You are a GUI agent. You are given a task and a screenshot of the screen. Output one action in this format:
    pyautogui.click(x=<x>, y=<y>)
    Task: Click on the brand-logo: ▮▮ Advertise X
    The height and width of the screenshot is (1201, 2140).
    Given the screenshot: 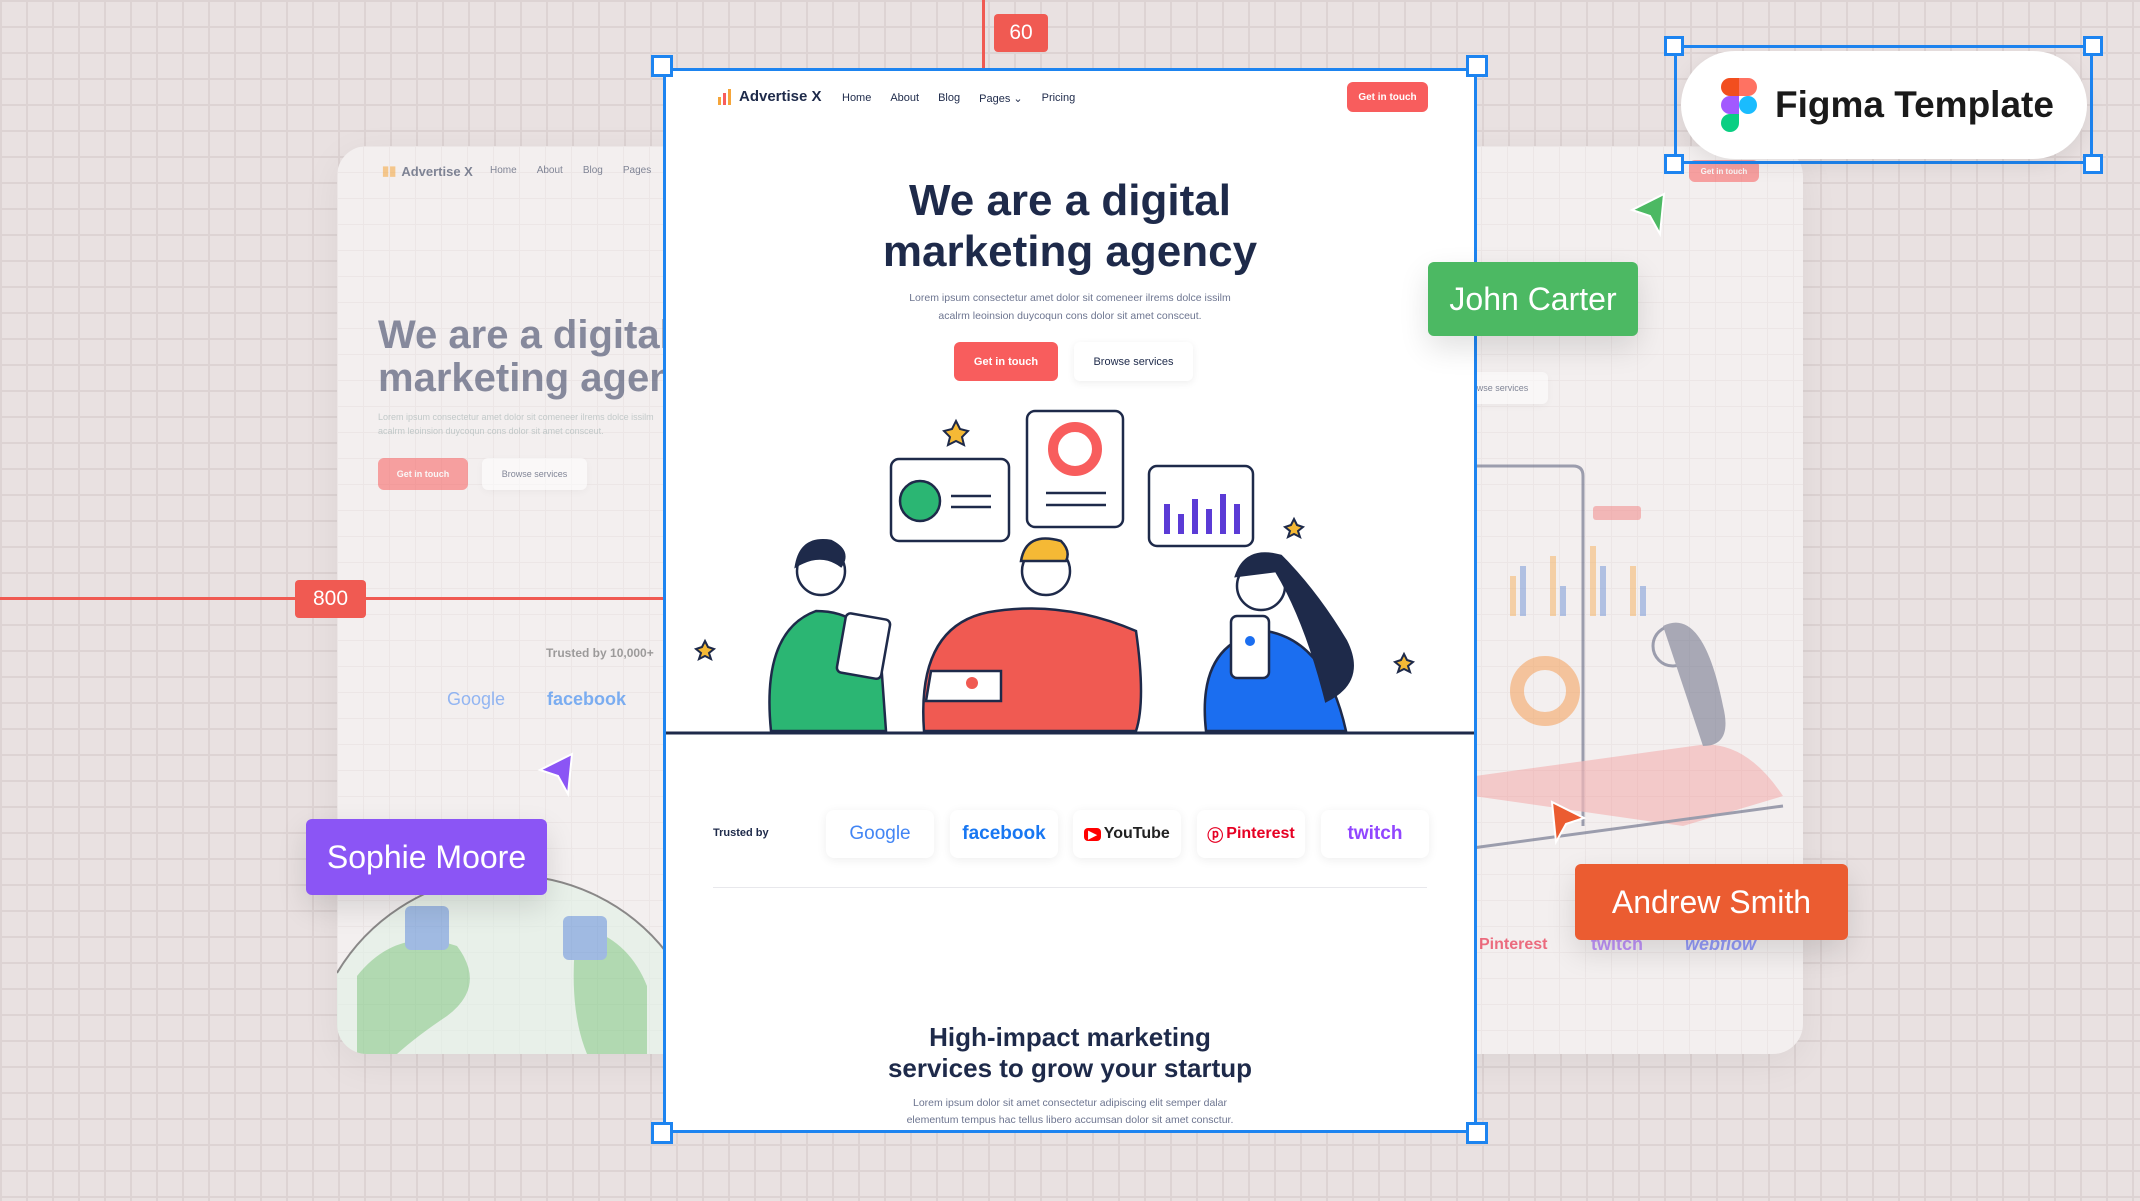 What is the action you would take?
    pyautogui.click(x=427, y=171)
    